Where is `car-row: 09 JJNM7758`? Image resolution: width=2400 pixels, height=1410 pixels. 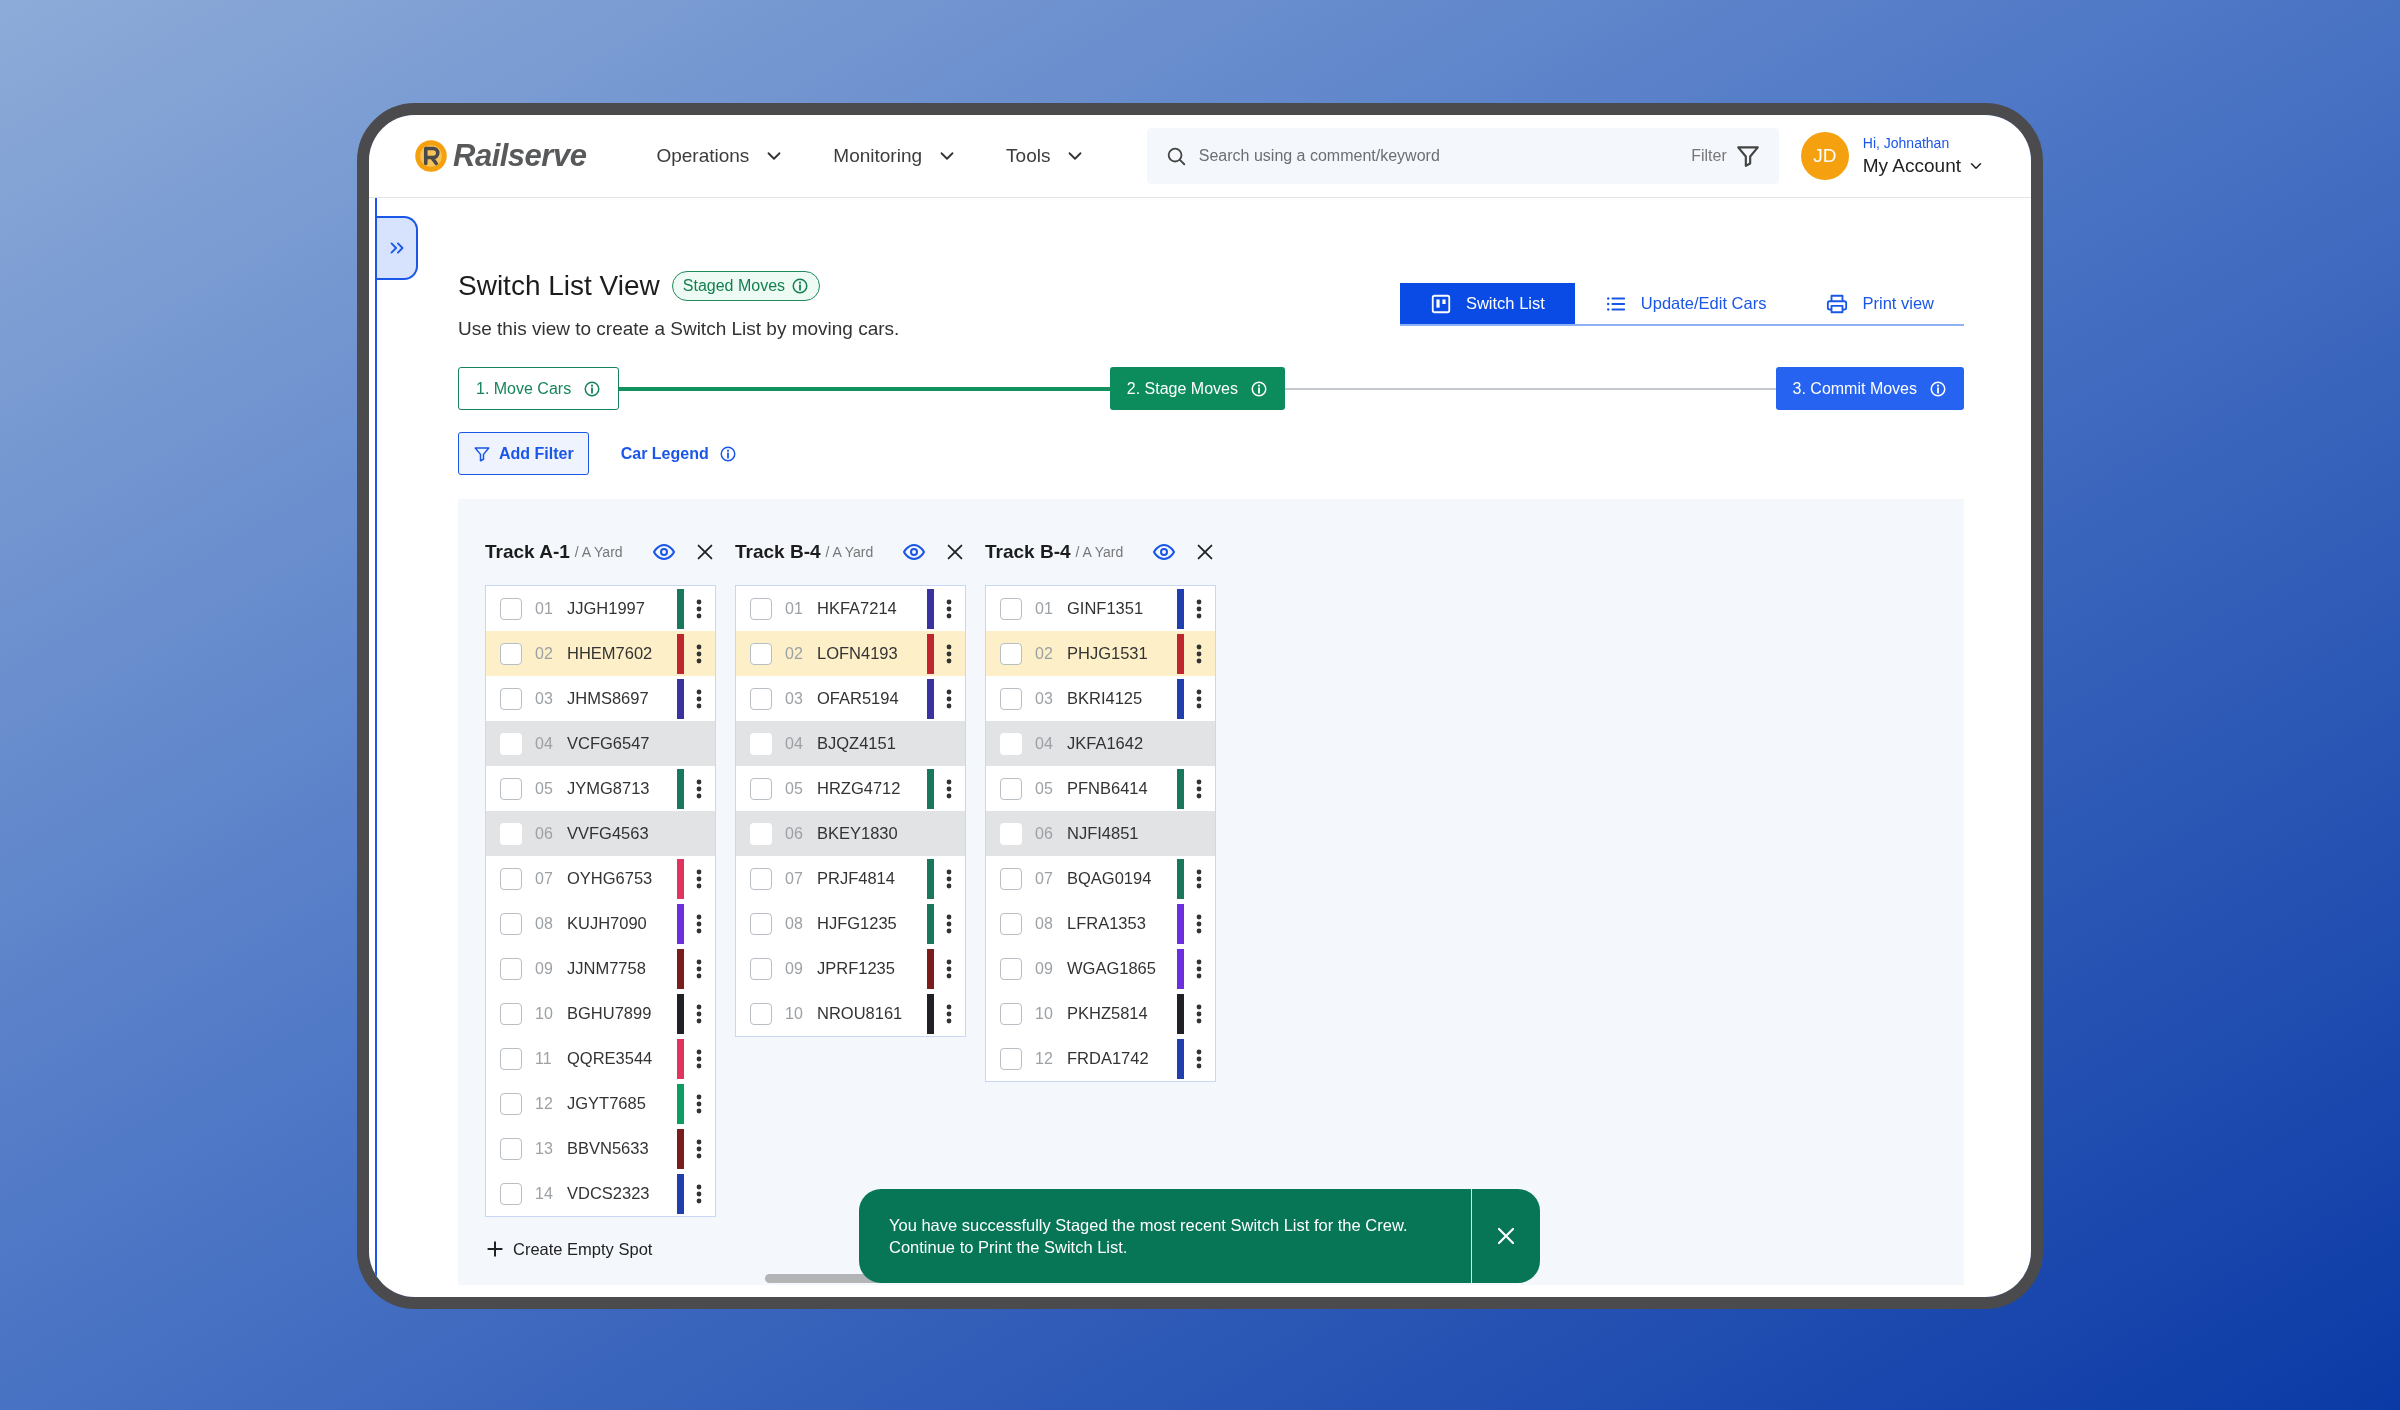 car-row: 09 JJNM7758 is located at coordinates (600, 968).